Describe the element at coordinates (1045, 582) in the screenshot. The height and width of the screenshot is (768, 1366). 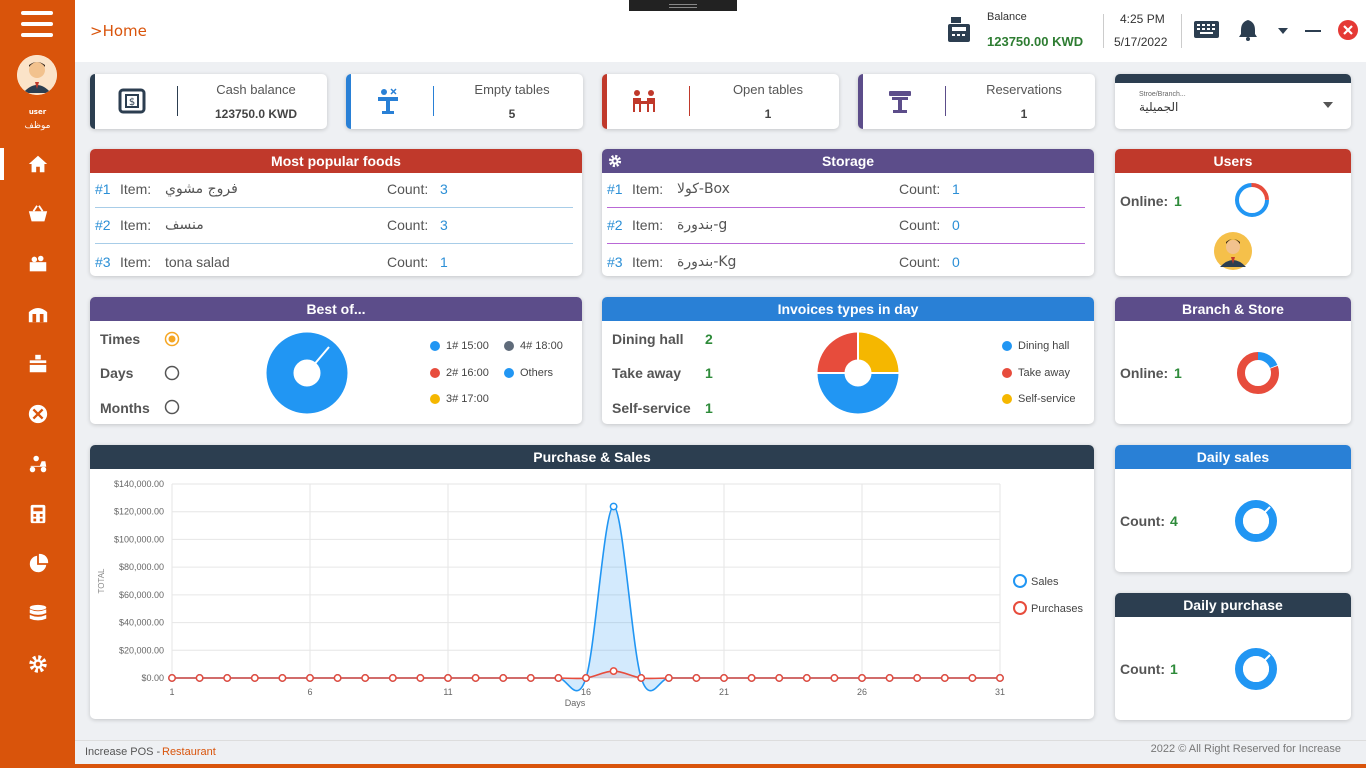
I see `legend-label: Sales` at that location.